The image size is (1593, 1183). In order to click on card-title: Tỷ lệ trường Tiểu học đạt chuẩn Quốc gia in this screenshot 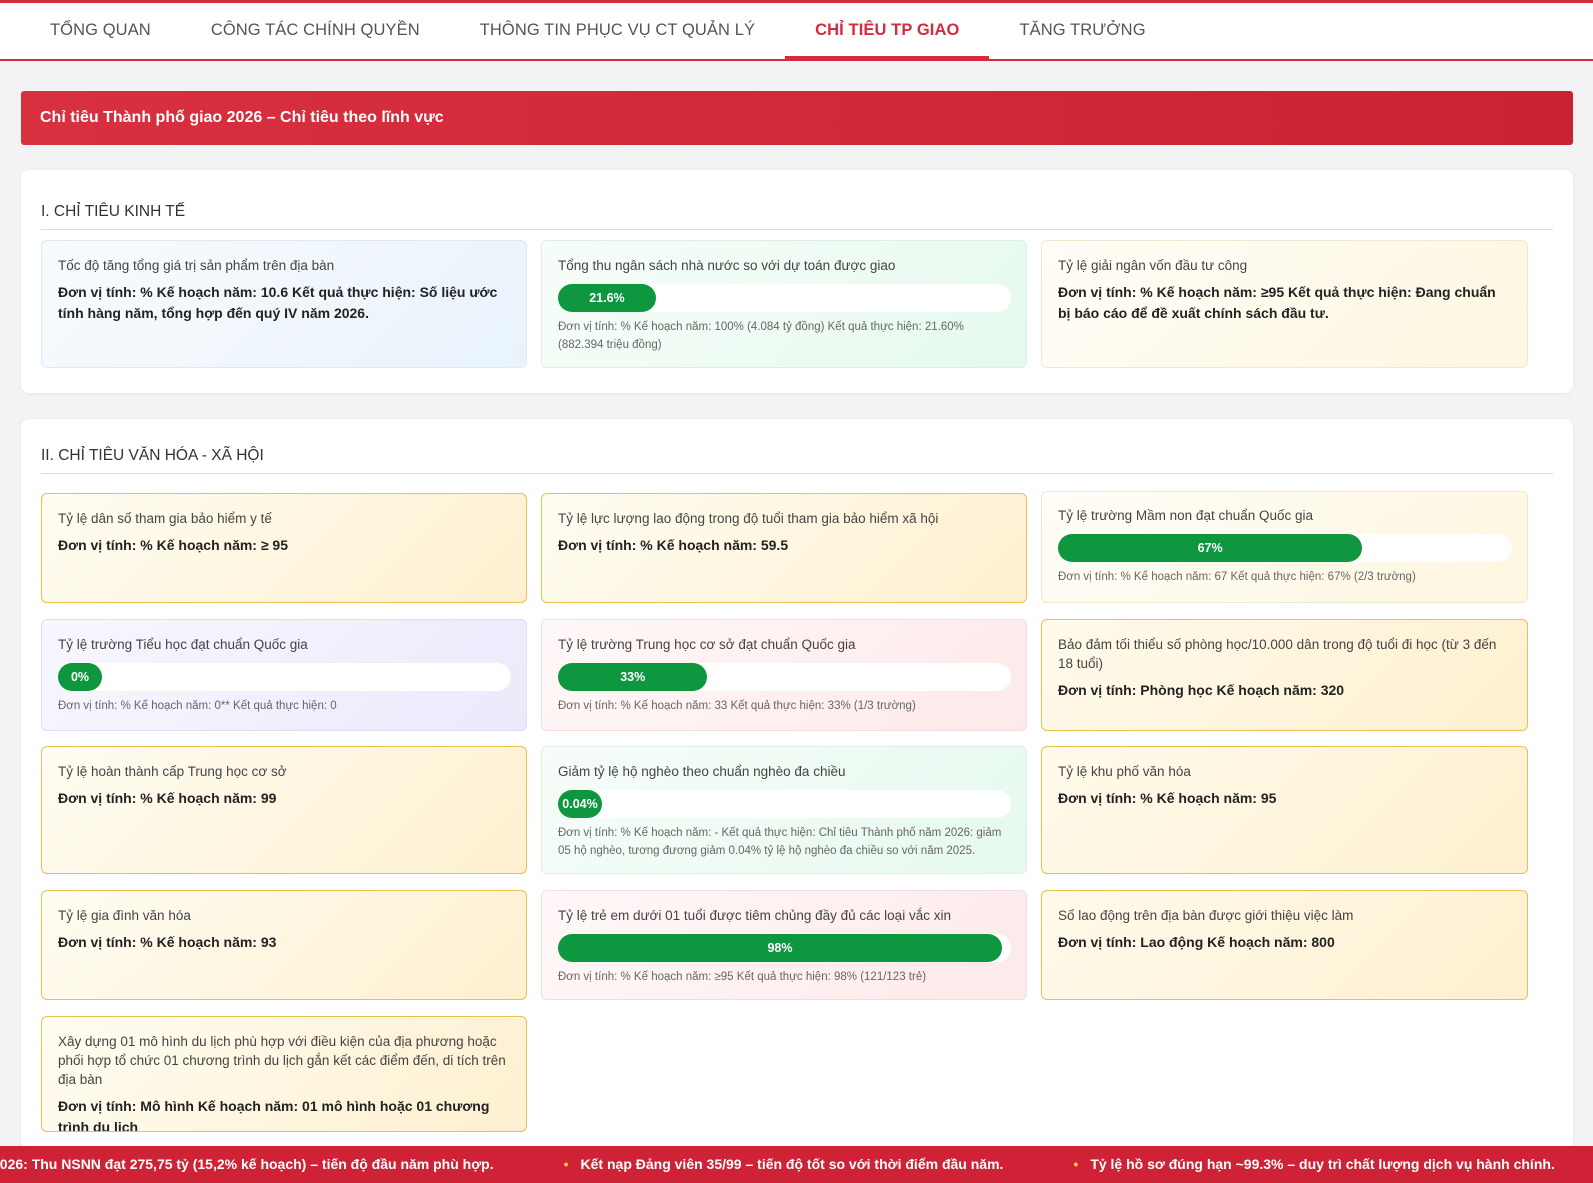, I will do `click(183, 644)`.